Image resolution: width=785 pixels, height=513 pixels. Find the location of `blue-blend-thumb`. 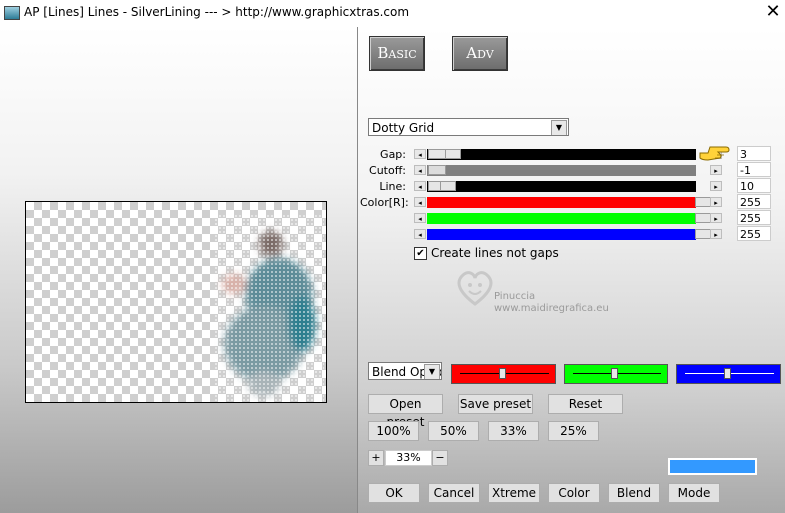

blue-blend-thumb is located at coordinates (727, 373).